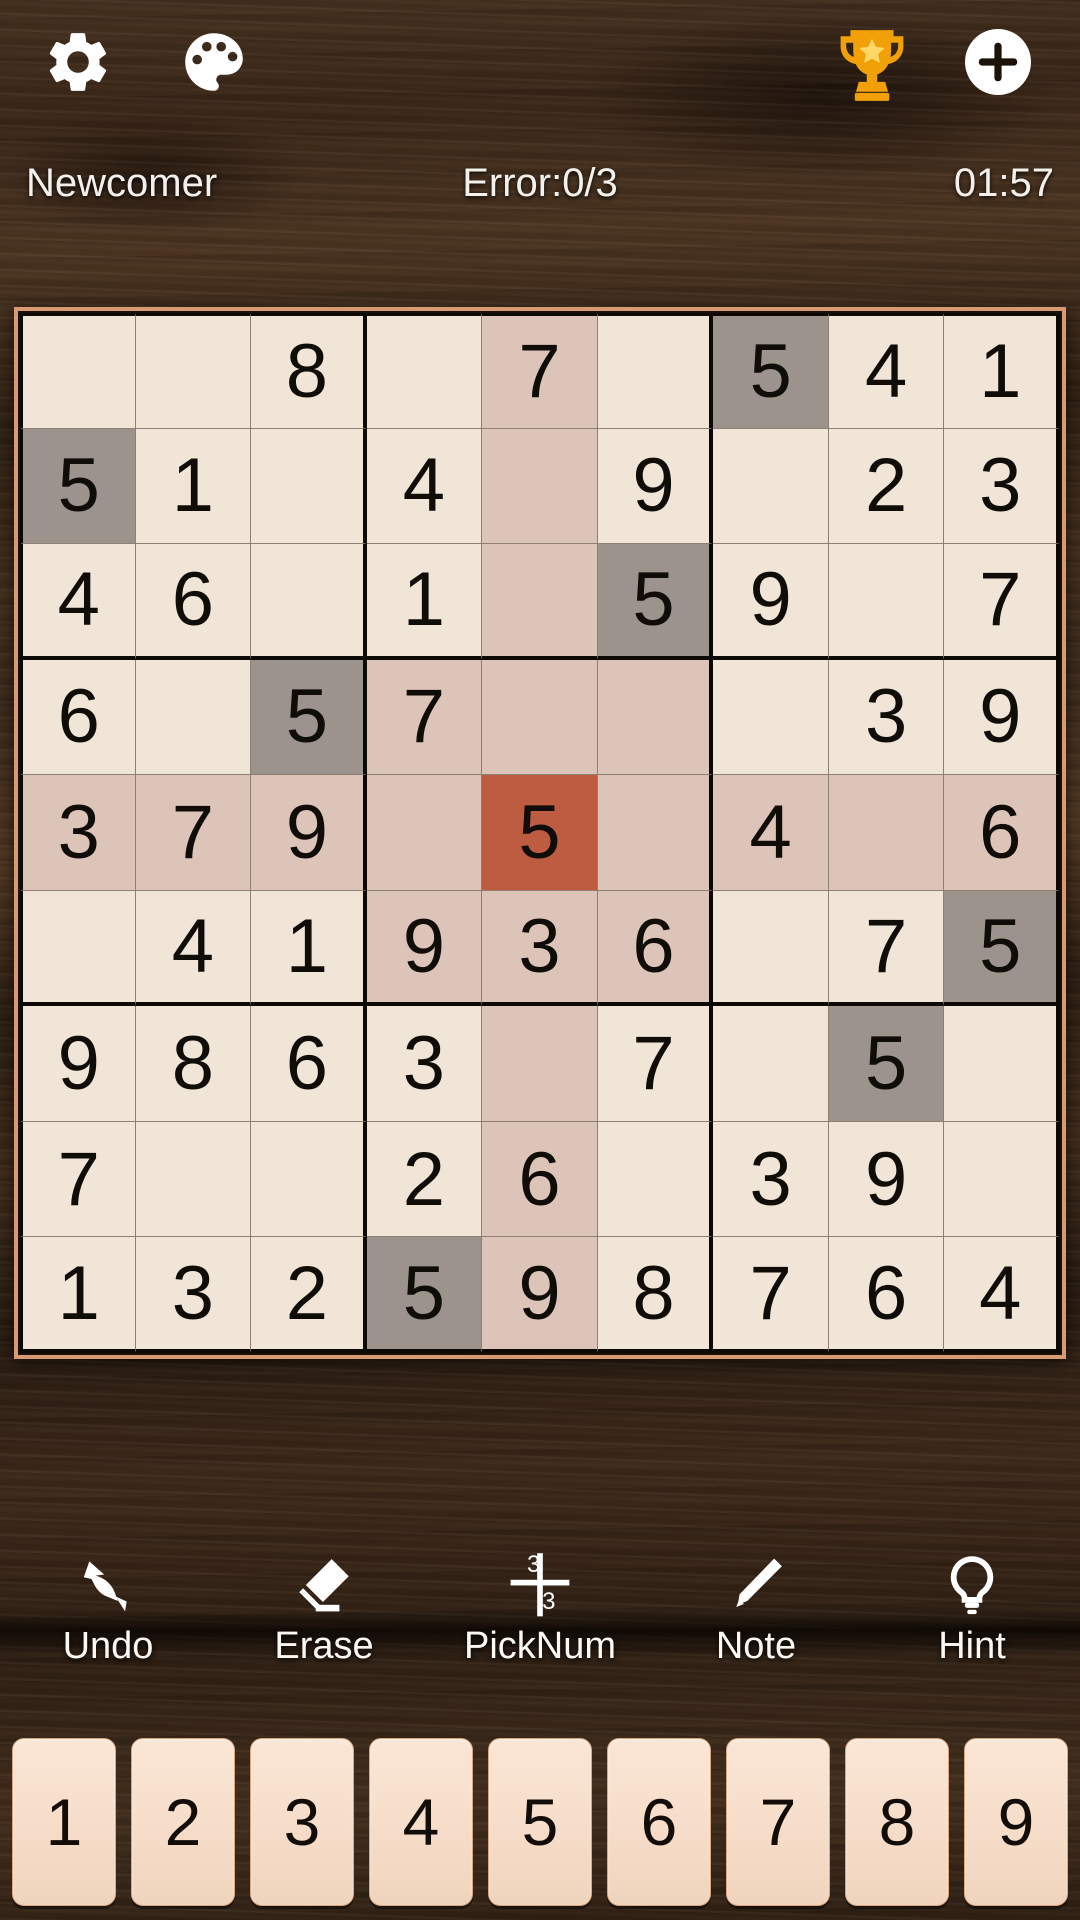  Describe the element at coordinates (424, 602) in the screenshot. I see `sudoku-cell-r3c4: 1` at that location.